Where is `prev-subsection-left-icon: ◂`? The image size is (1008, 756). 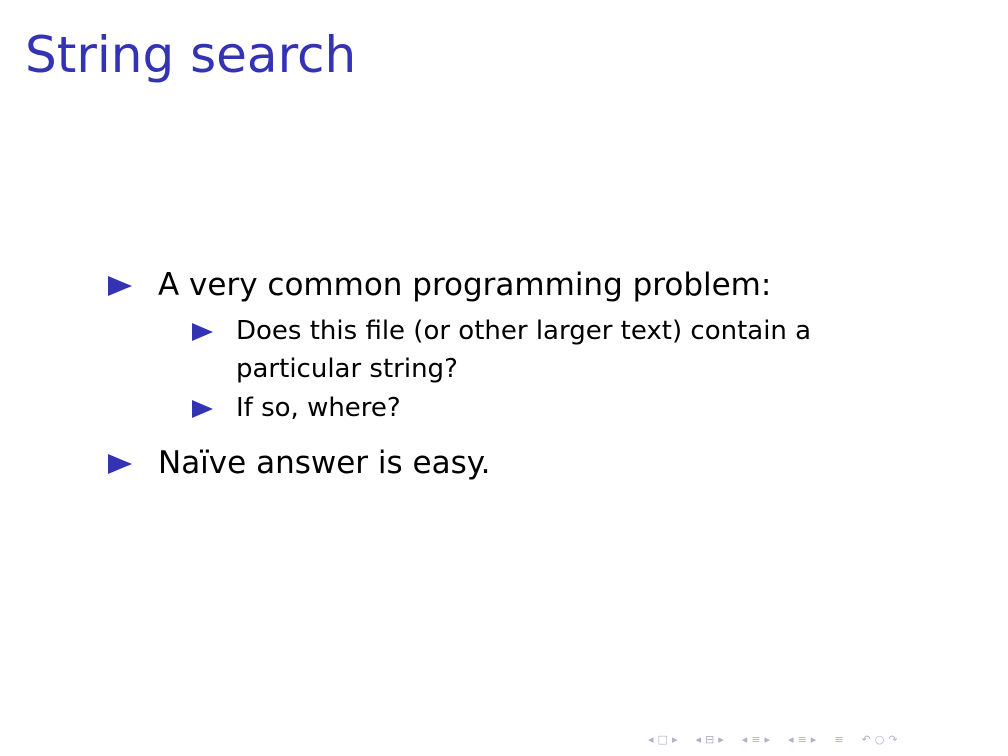 prev-subsection-left-icon: ◂ is located at coordinates (698, 739).